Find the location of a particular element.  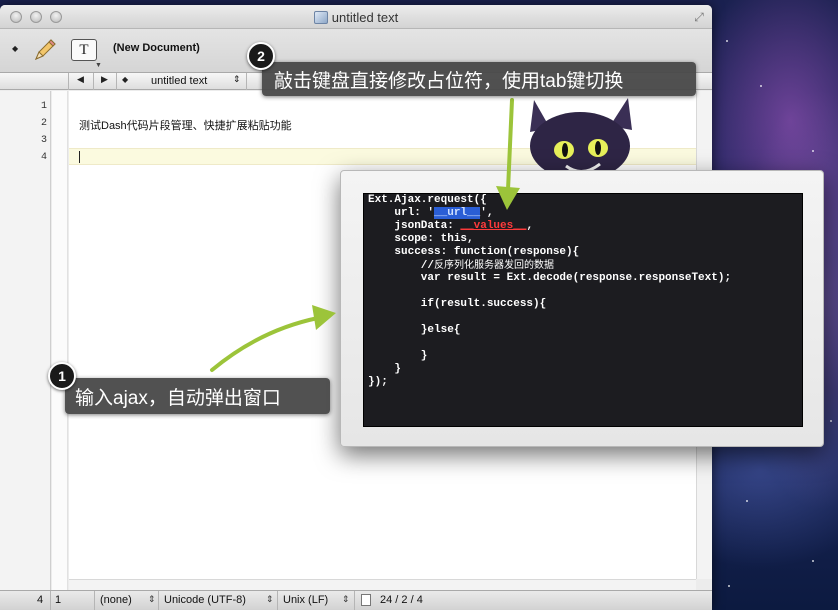

callout-step2-text: 敲击键盘直接修改占位符，使用tab键切换 is located at coordinates (449, 81).